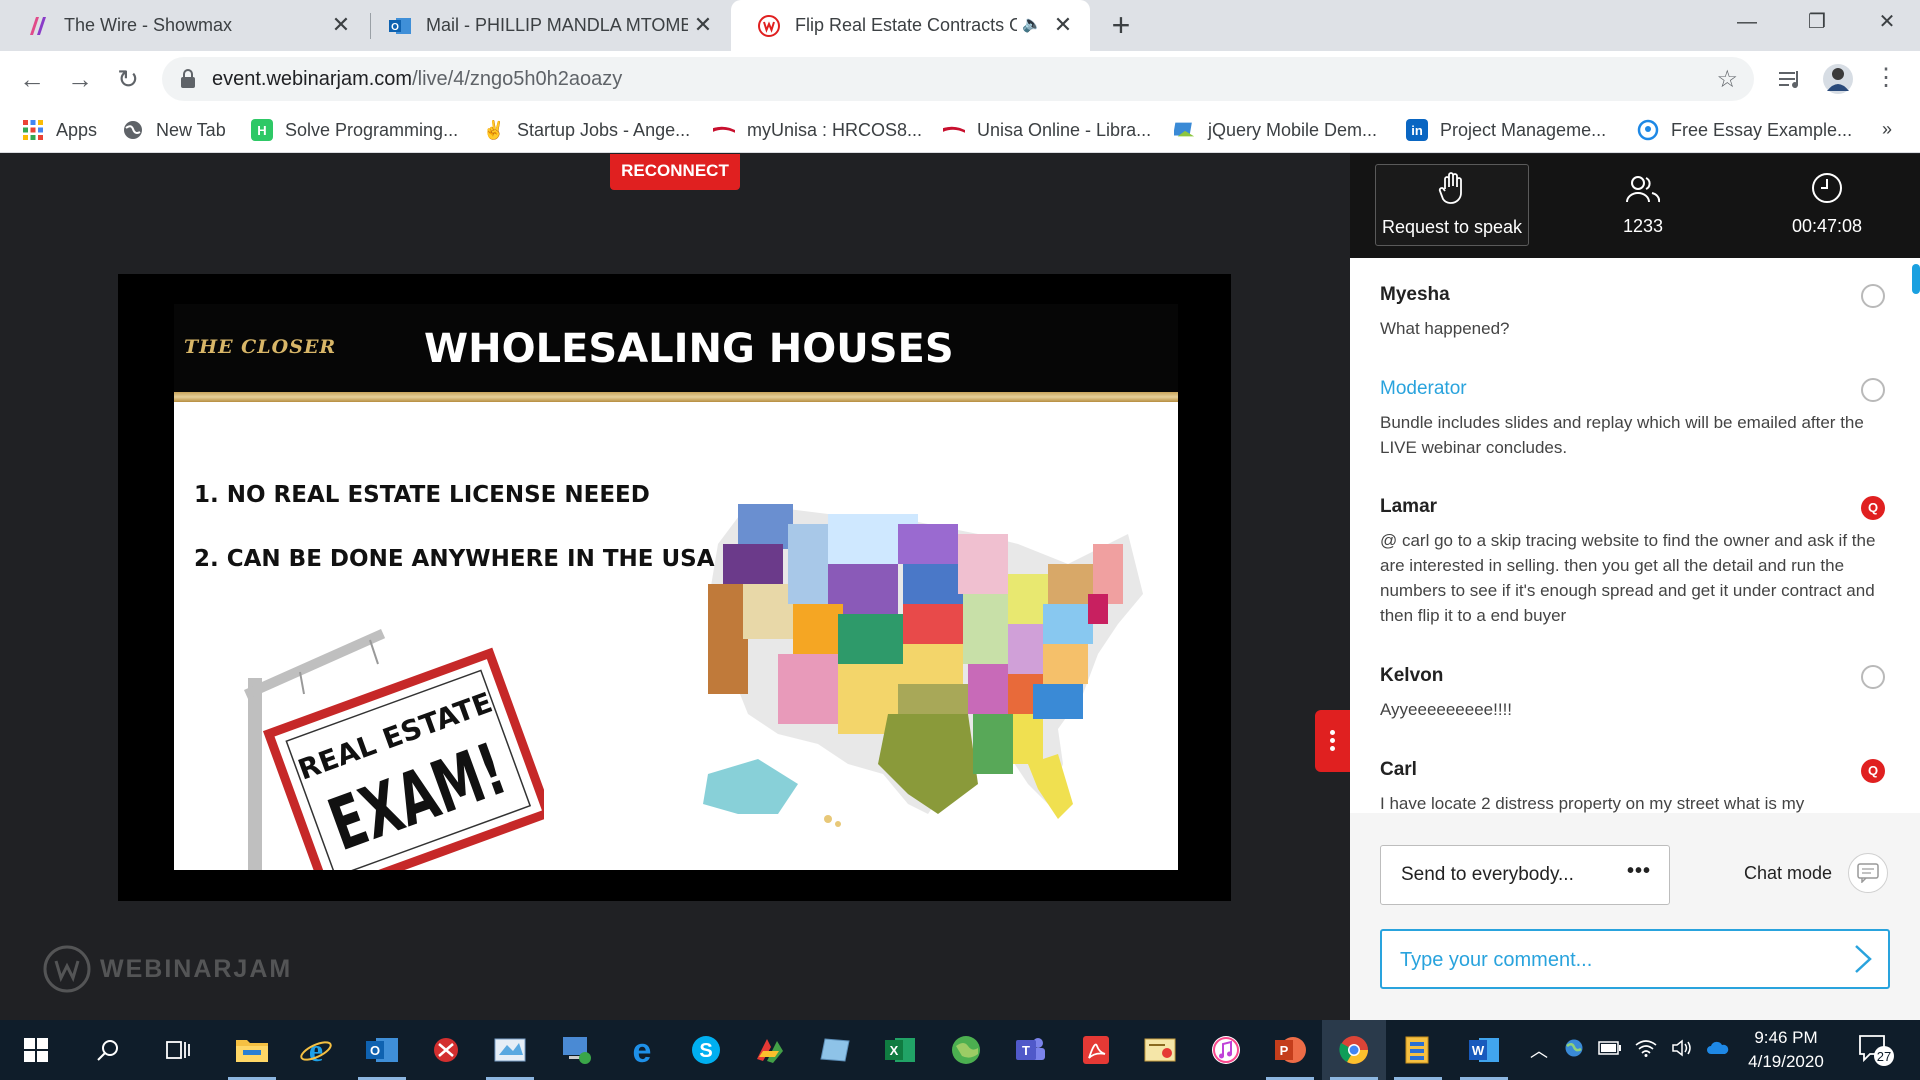  I want to click on taskbar-edge: e, so click(642, 1050).